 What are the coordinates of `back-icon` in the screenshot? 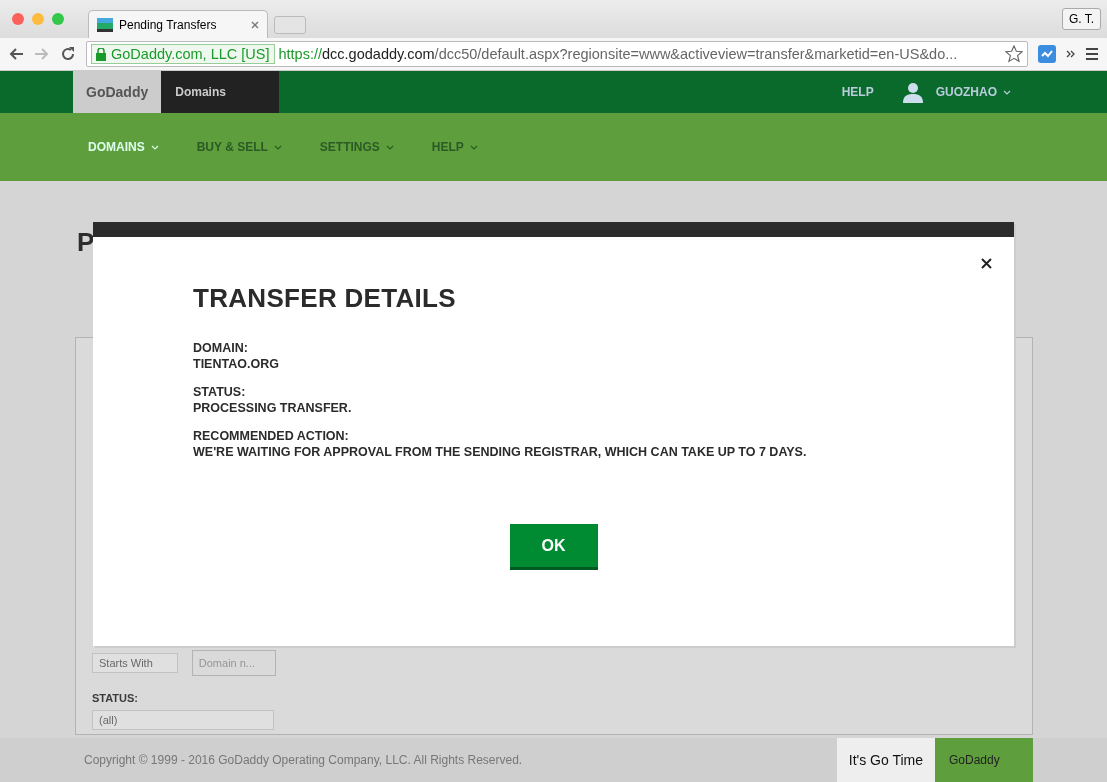 It's located at (16, 54).